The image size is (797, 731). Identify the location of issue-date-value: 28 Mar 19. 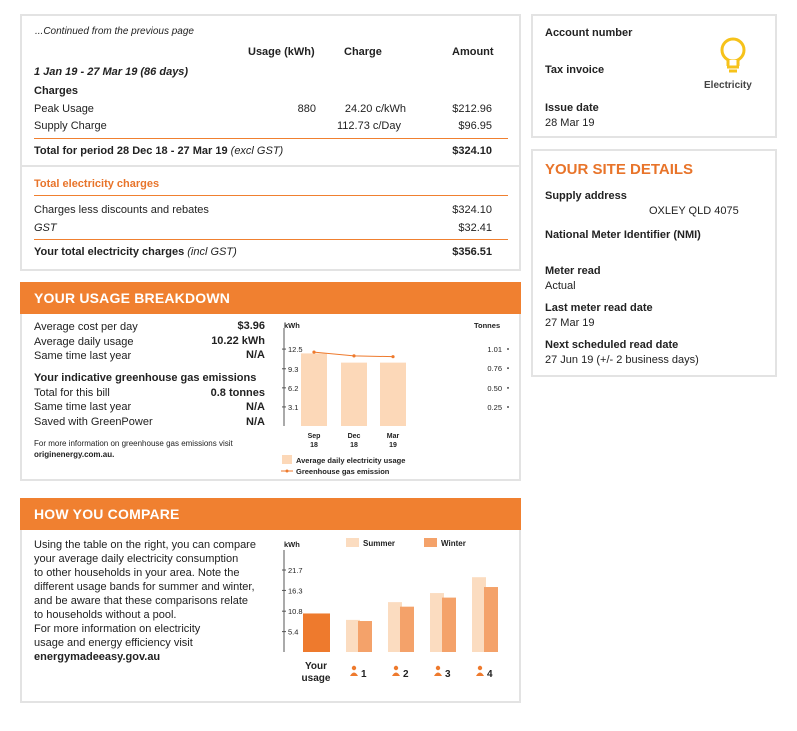
(570, 123).